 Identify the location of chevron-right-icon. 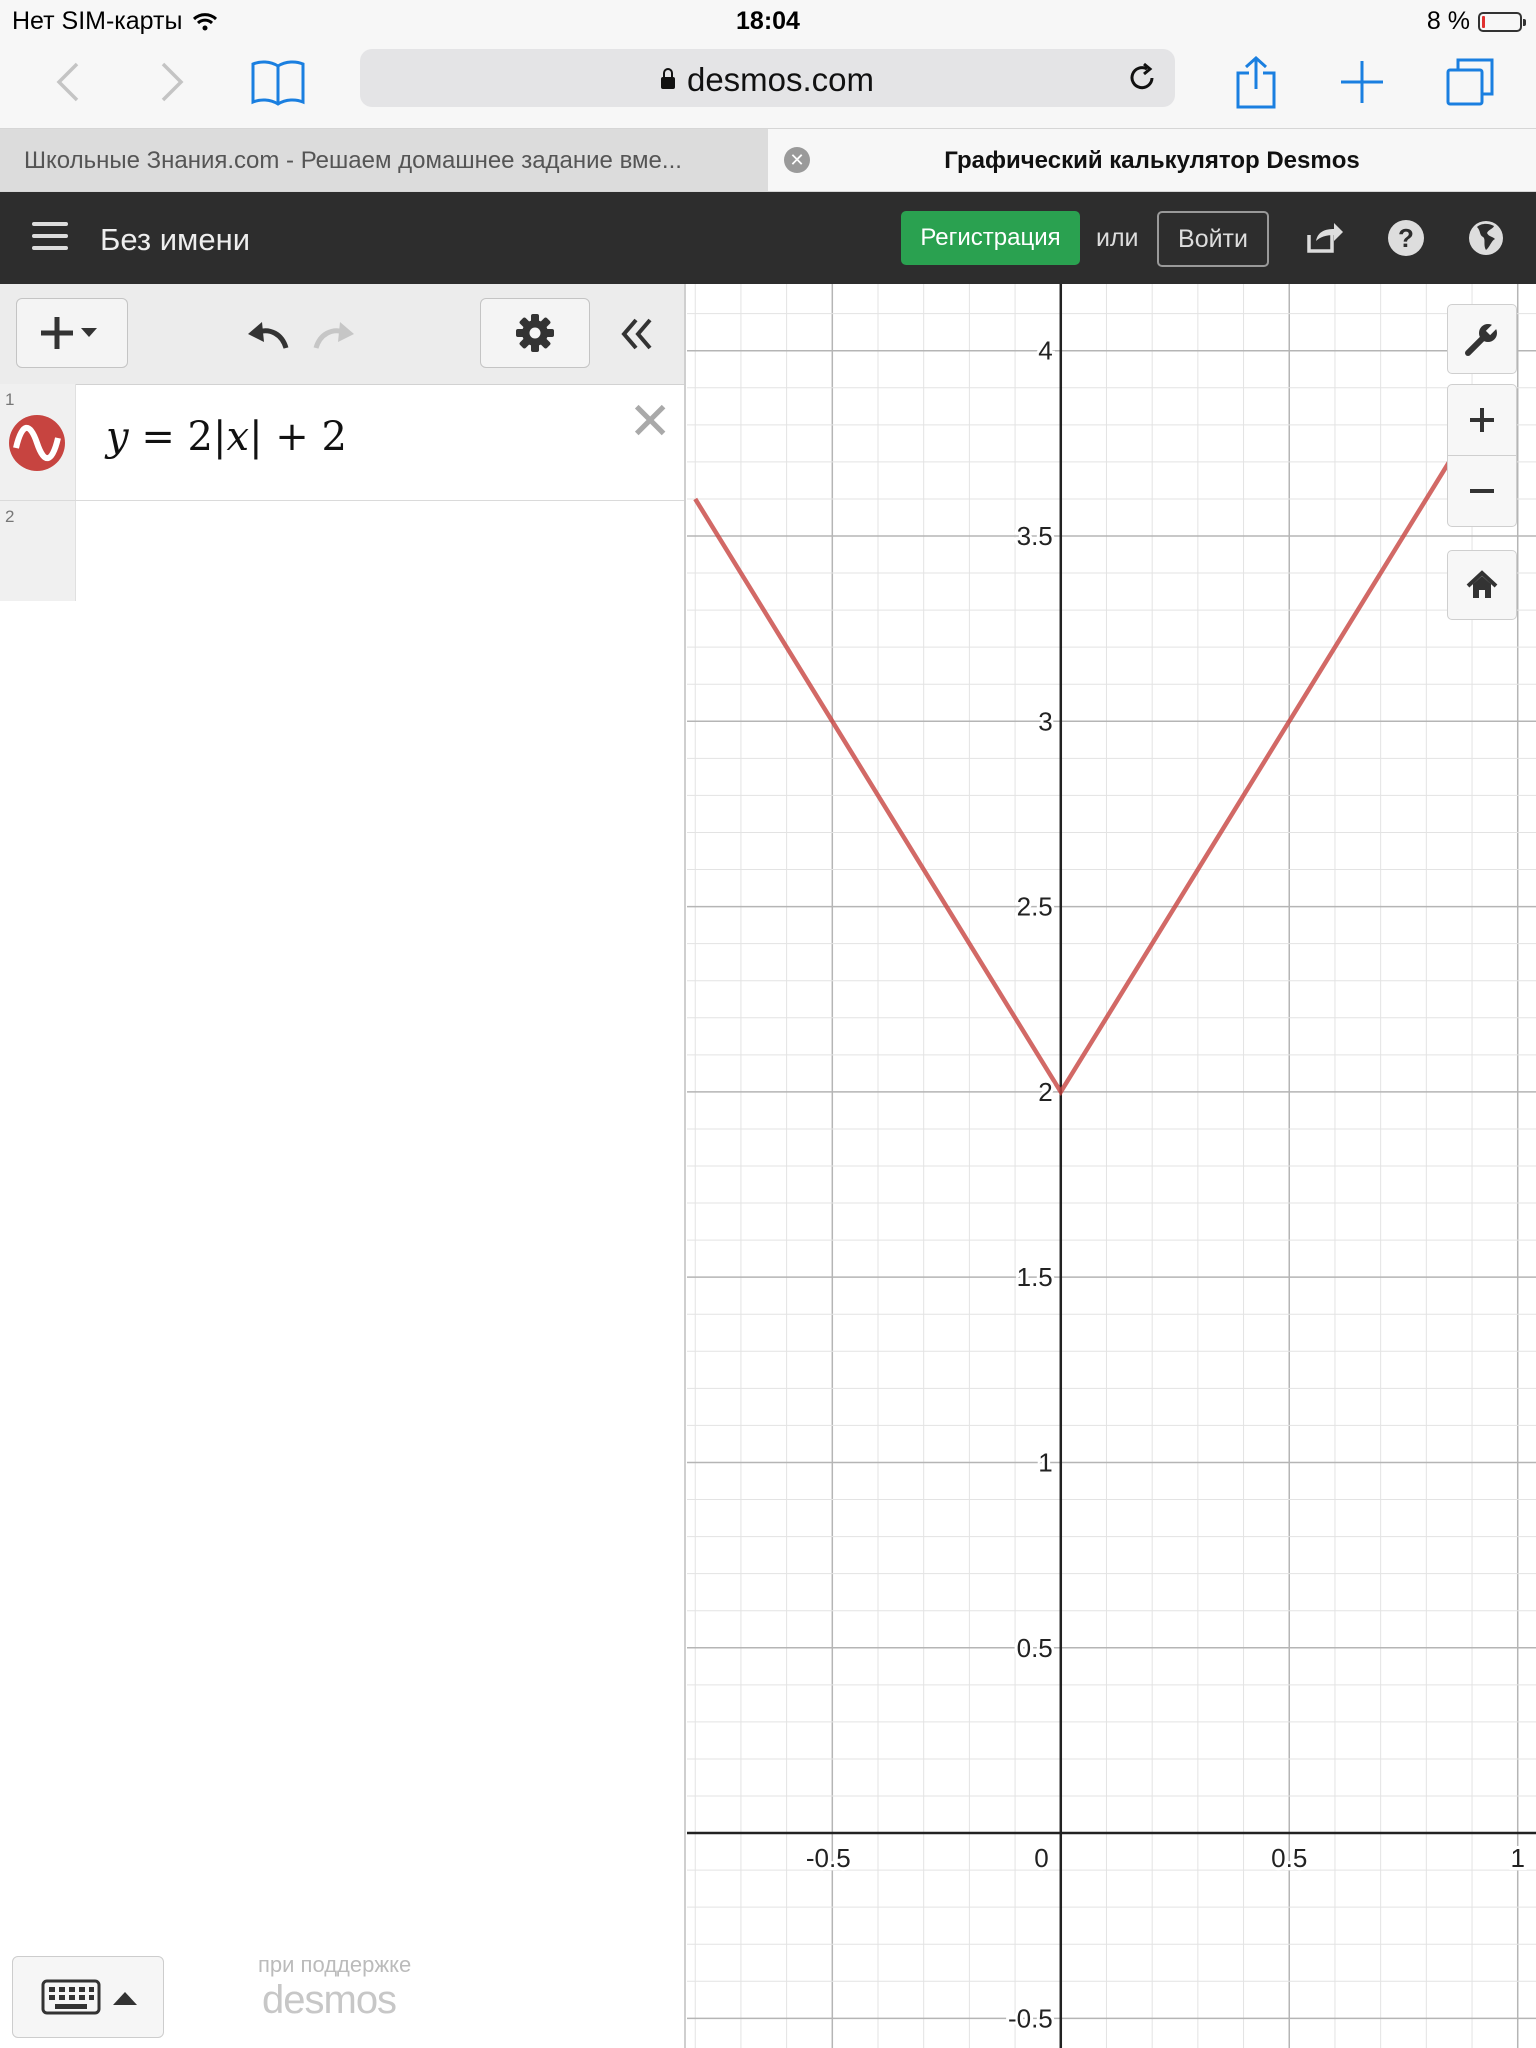
(172, 82).